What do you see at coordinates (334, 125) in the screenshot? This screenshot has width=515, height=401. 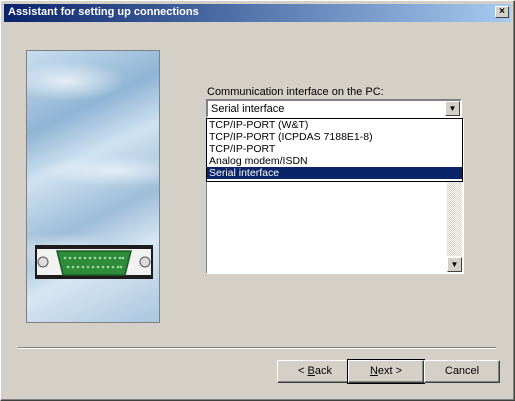 I see `interface-option: TCP/IP-PORT (W&T)` at bounding box center [334, 125].